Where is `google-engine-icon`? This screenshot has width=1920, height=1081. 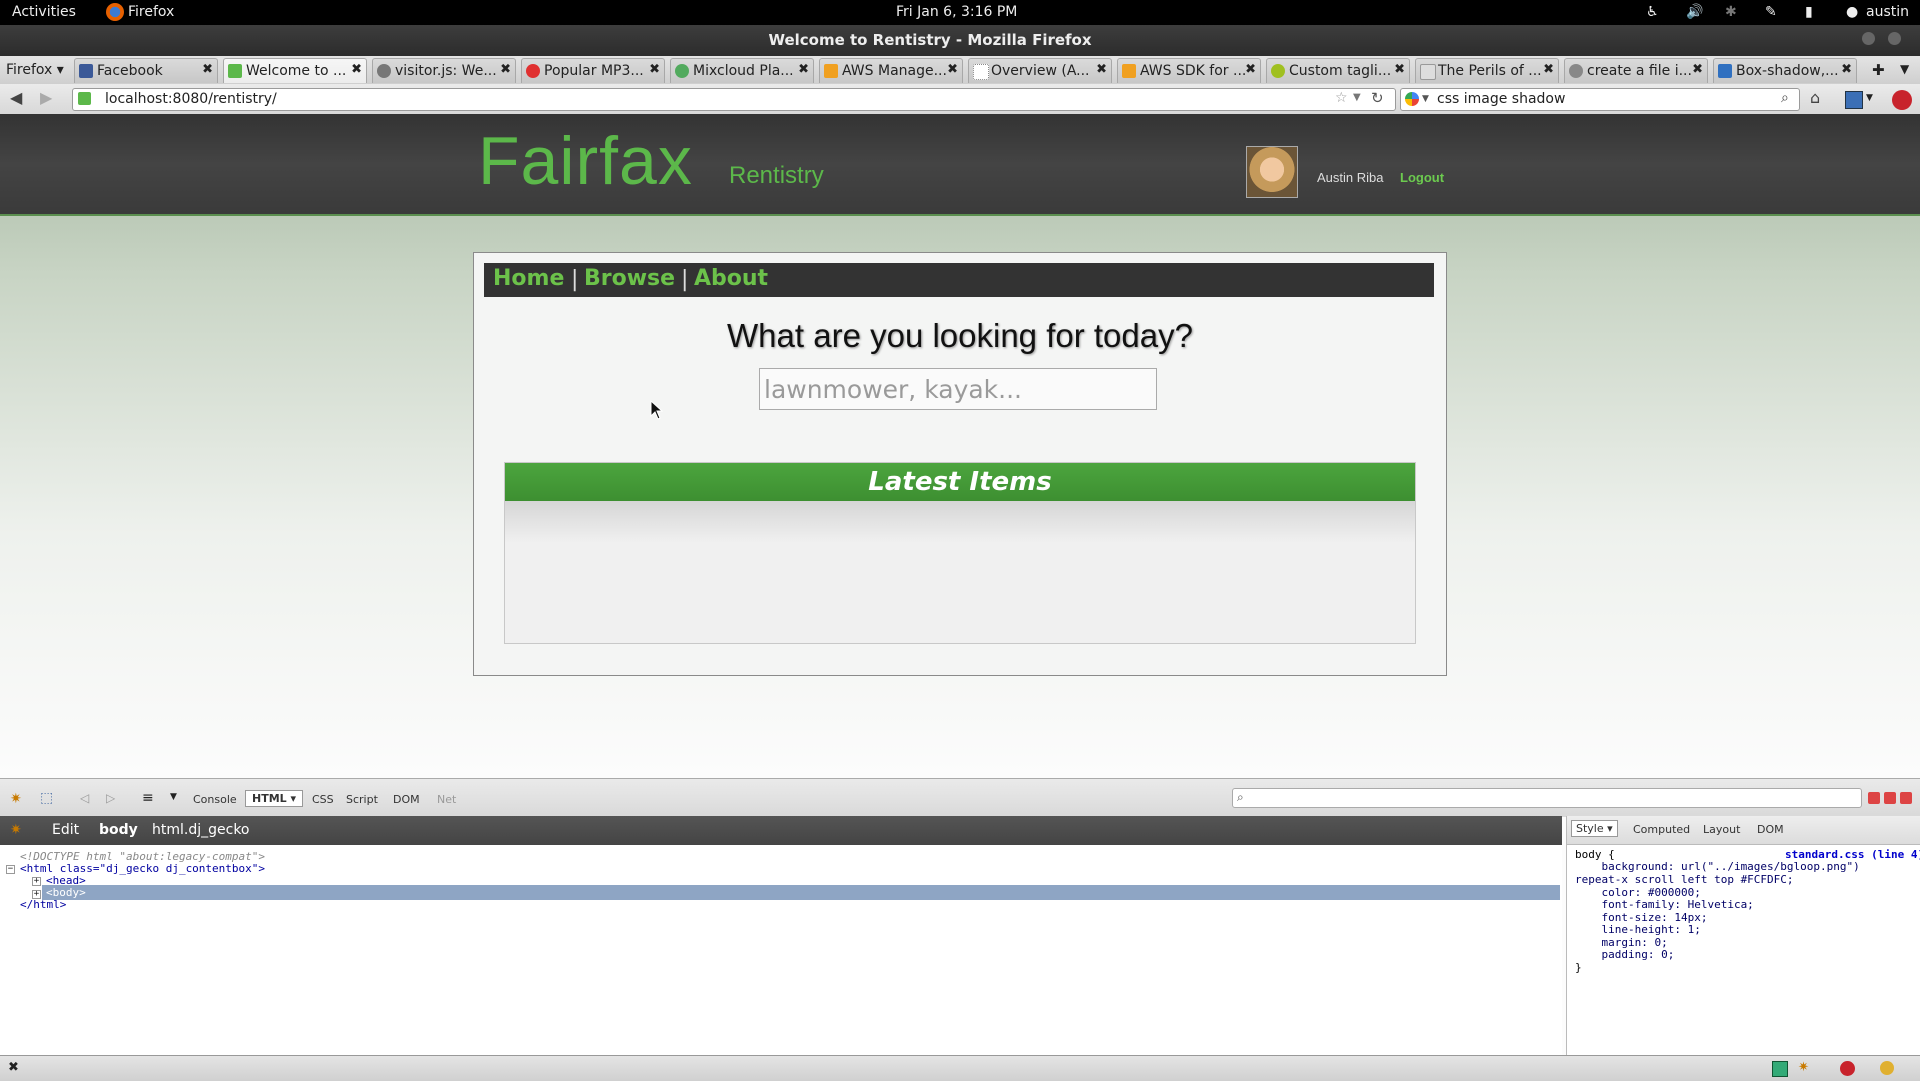 google-engine-icon is located at coordinates (1412, 99).